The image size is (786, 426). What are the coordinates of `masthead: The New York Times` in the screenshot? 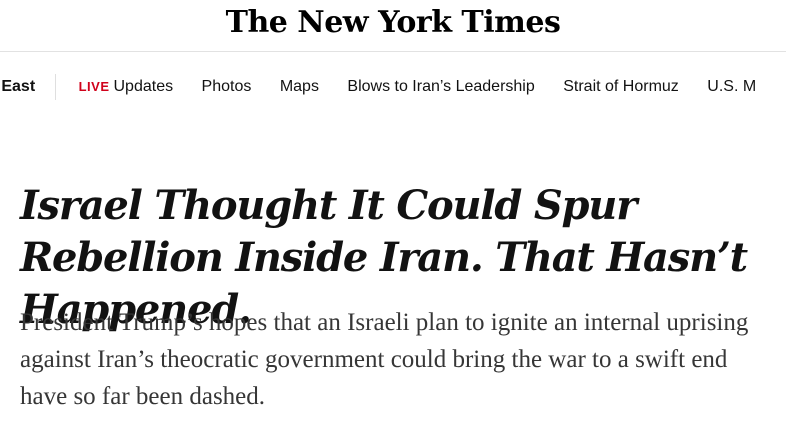 It's located at (393, 26).